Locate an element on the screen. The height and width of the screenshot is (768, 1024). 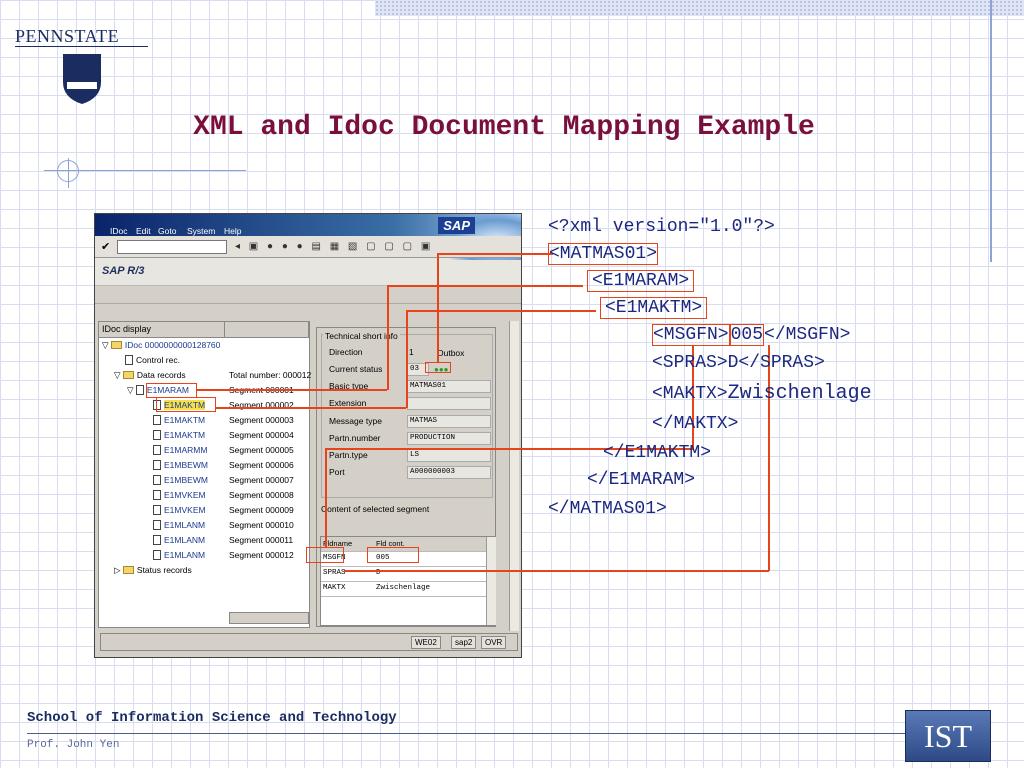
tech-label: Message type is located at coordinates (355, 421).